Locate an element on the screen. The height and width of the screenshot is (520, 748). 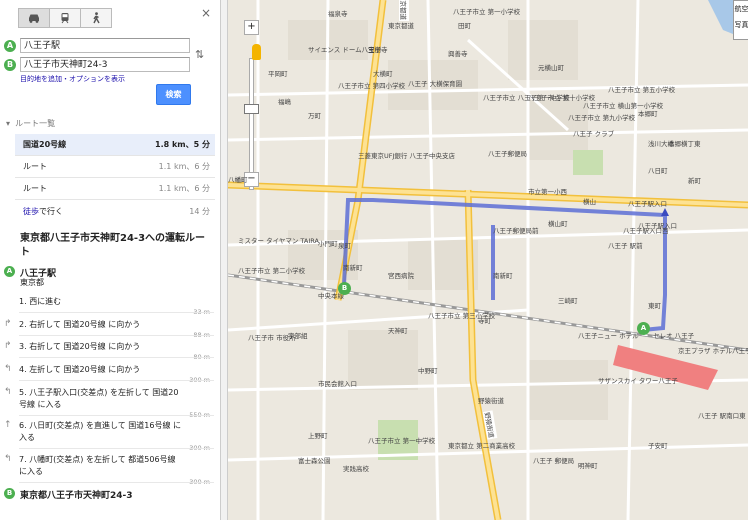
step-text: 6. 八日町(交差点) を直進して 国道16号線 に入る is located at coordinates (101, 432).